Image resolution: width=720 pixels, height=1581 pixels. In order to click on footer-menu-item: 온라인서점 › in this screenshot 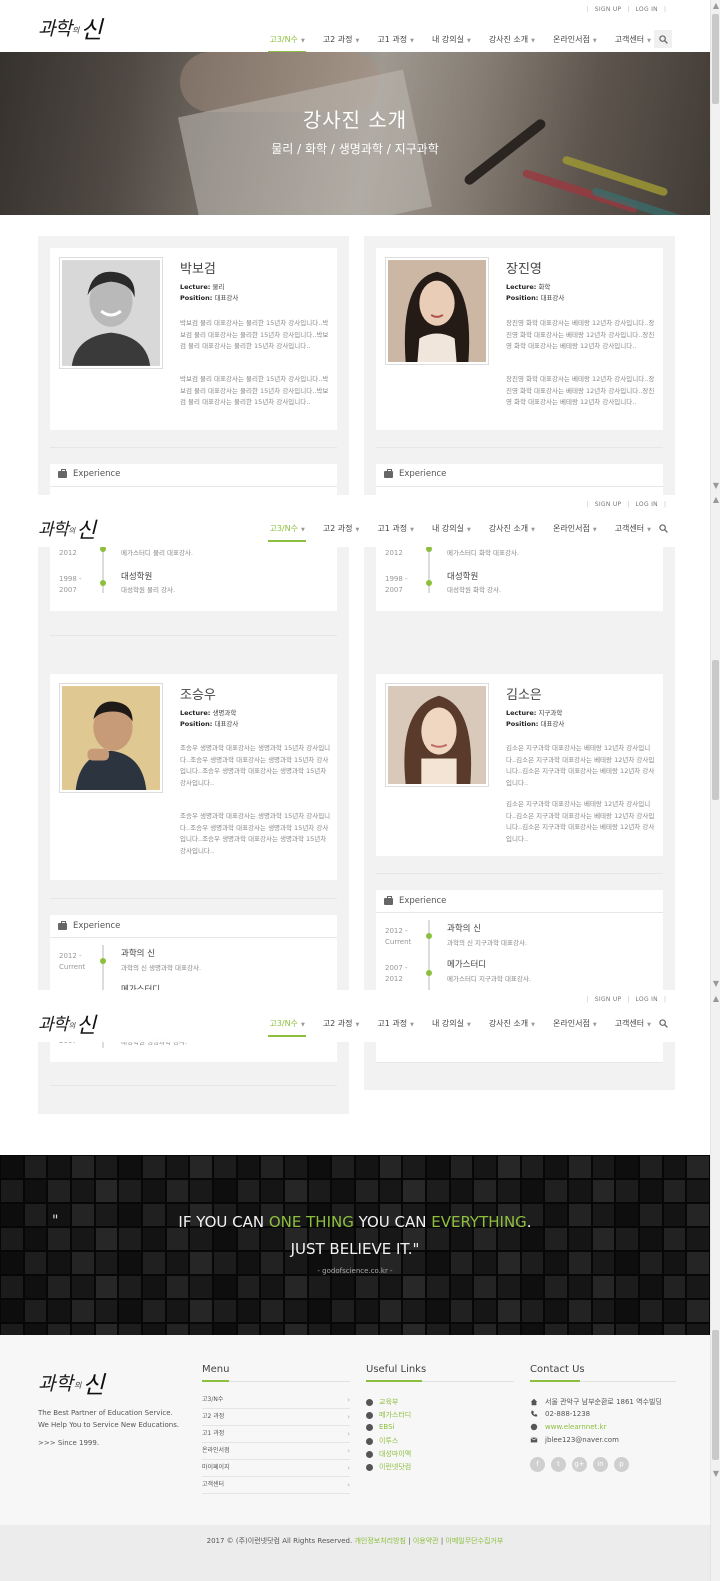, I will do `click(276, 1451)`.